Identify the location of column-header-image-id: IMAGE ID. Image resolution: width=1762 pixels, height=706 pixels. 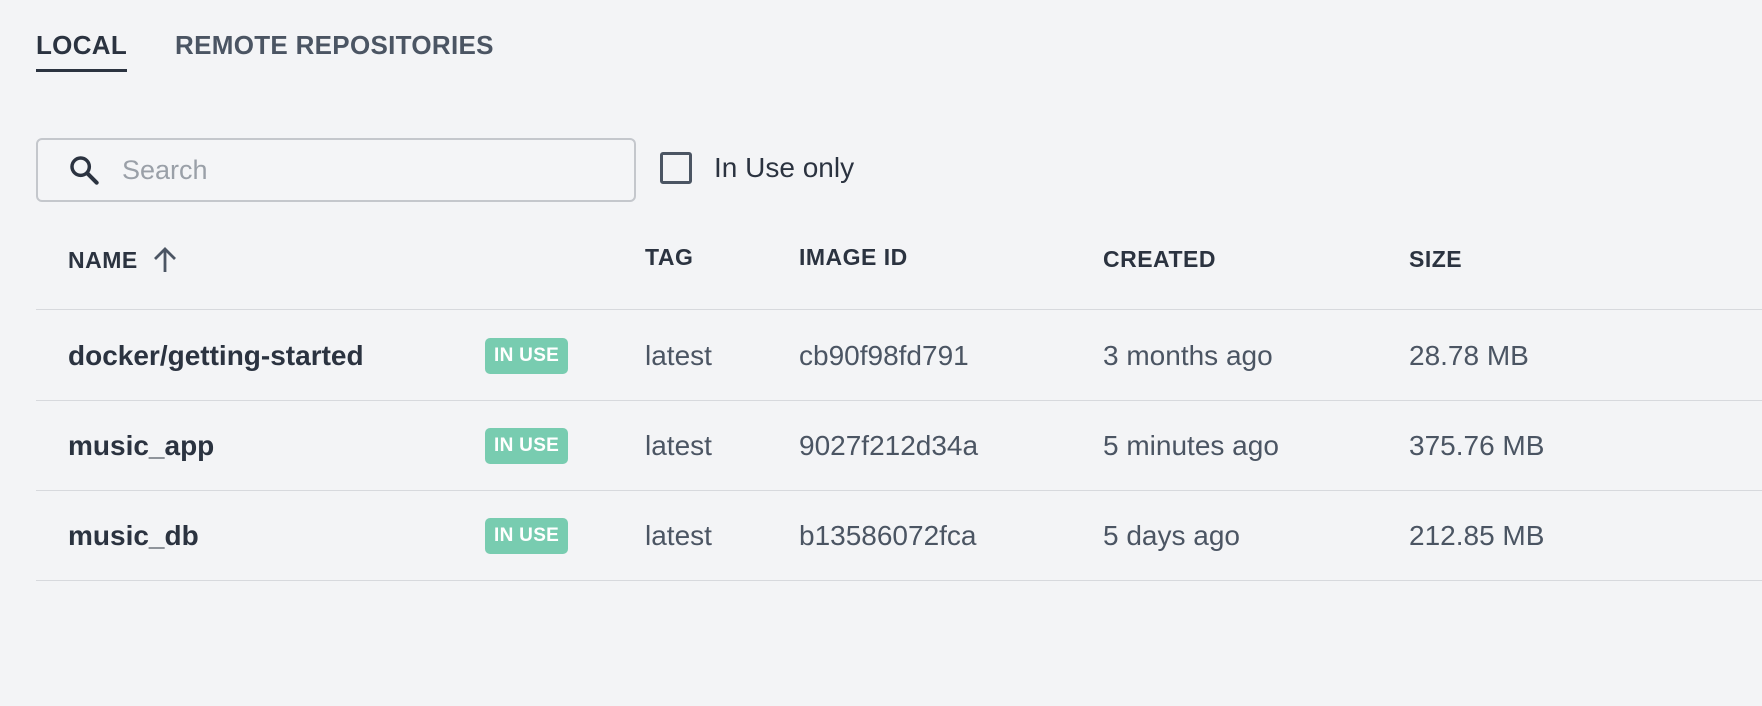
(853, 257).